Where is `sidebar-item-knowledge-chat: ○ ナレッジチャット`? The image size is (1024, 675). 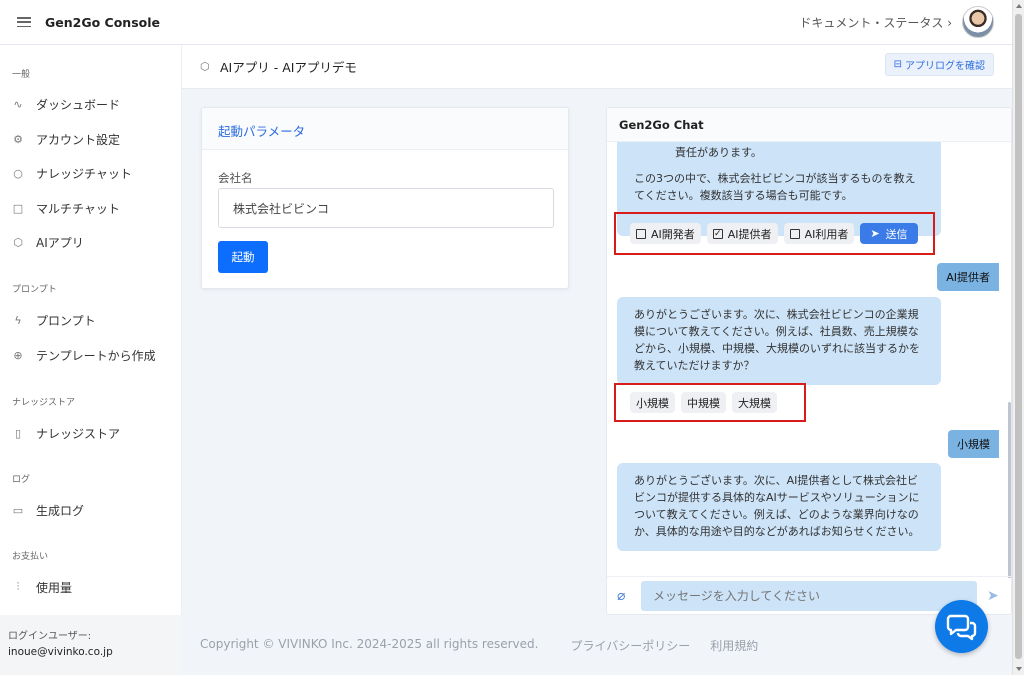
sidebar-item-knowledge-chat: ○ ナレッジチャット is located at coordinates (72, 173).